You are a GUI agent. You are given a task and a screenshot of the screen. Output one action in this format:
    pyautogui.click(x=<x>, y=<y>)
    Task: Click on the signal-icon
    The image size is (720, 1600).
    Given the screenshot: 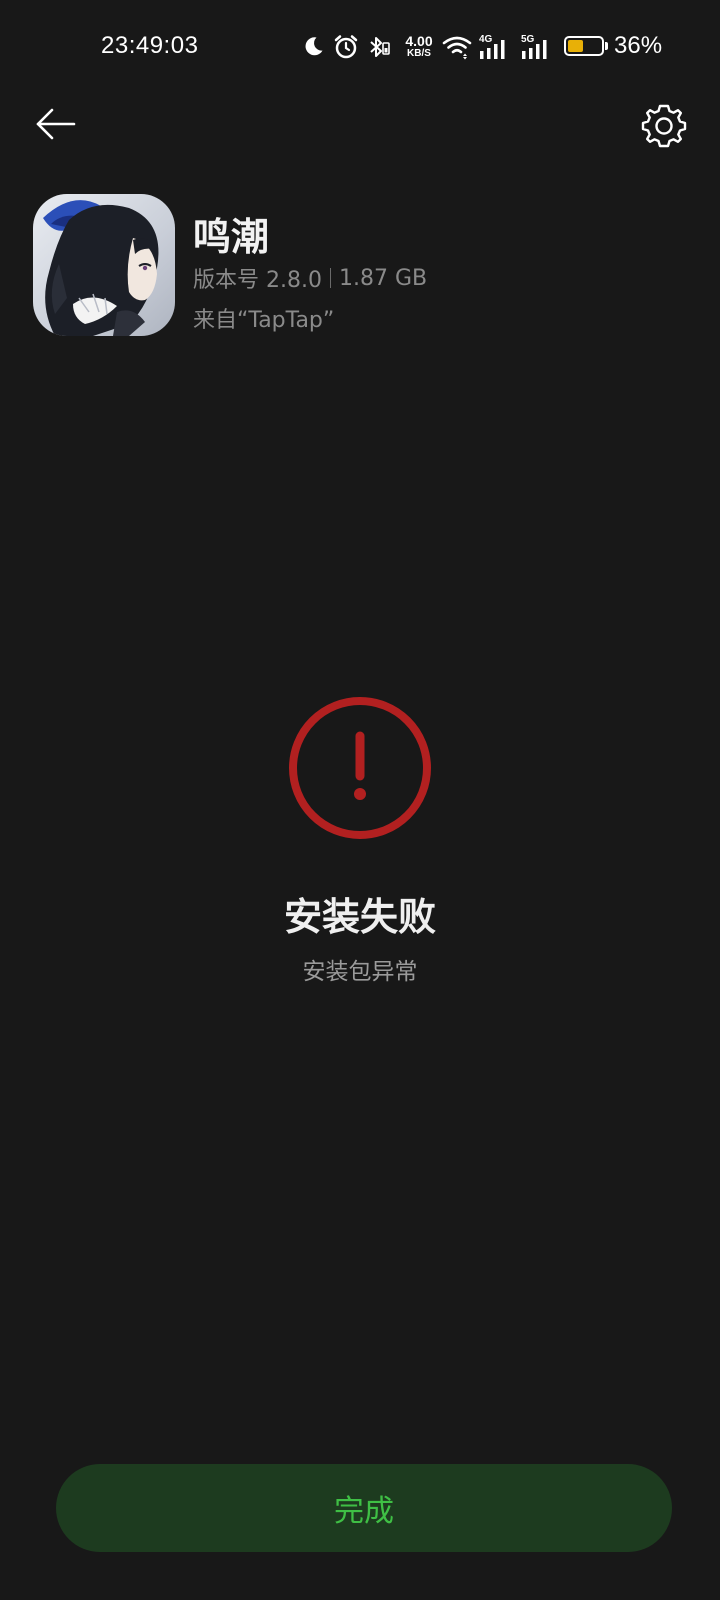 What is the action you would take?
    pyautogui.click(x=492, y=49)
    